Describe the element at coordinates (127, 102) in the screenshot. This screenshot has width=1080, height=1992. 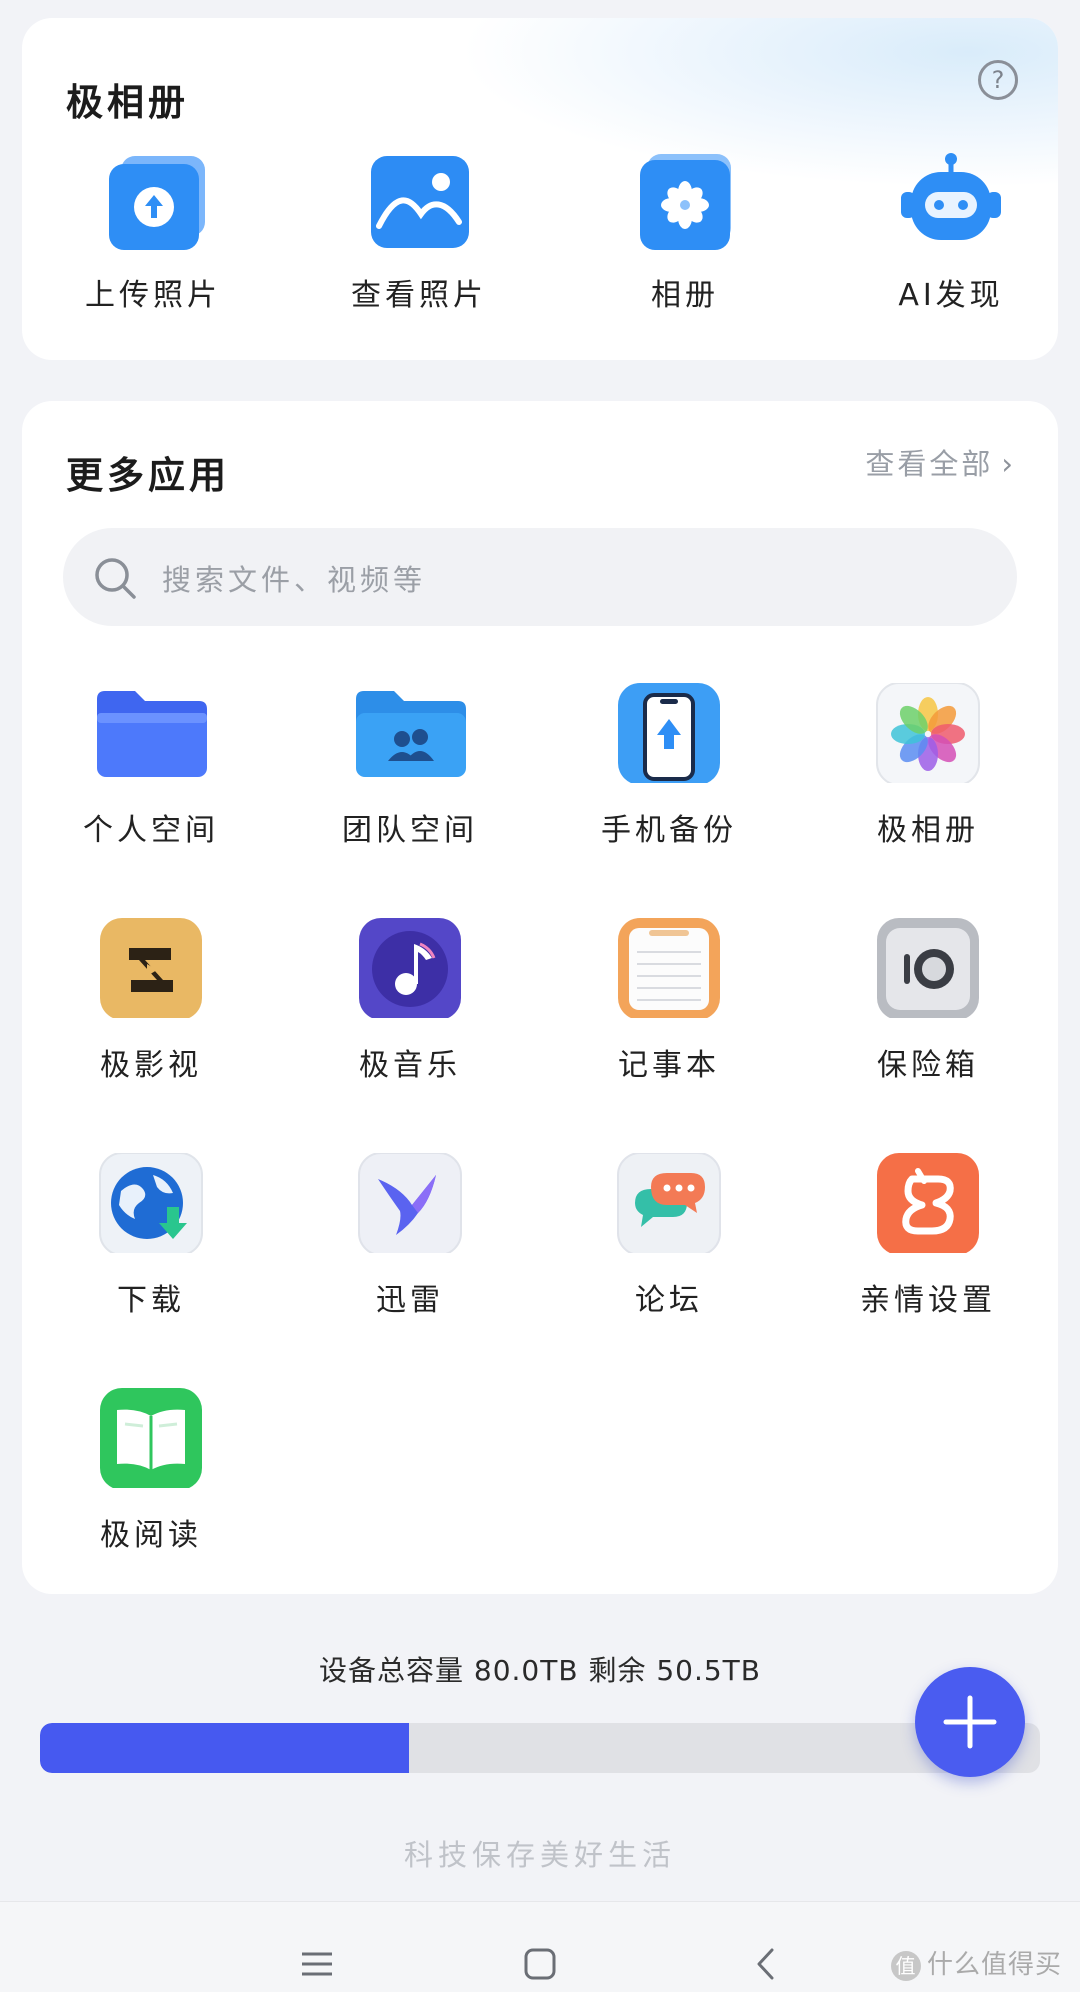
I see `album-card-title: 极相册` at that location.